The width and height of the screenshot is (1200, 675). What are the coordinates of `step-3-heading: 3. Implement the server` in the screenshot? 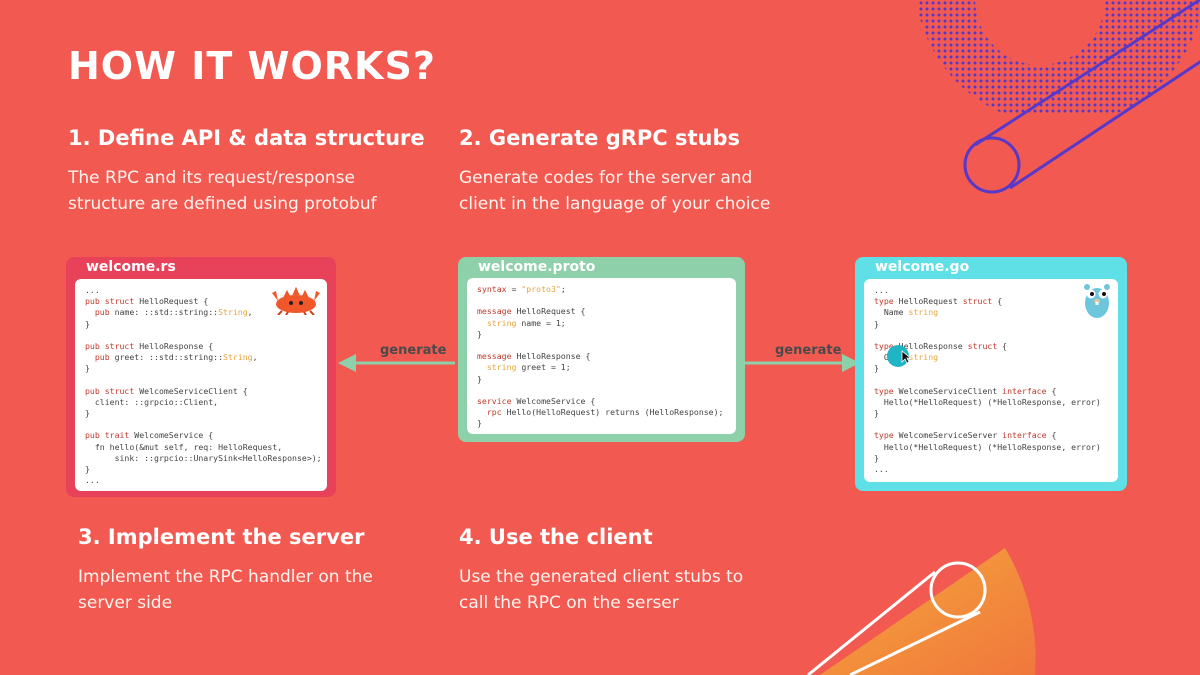 It's located at (221, 537).